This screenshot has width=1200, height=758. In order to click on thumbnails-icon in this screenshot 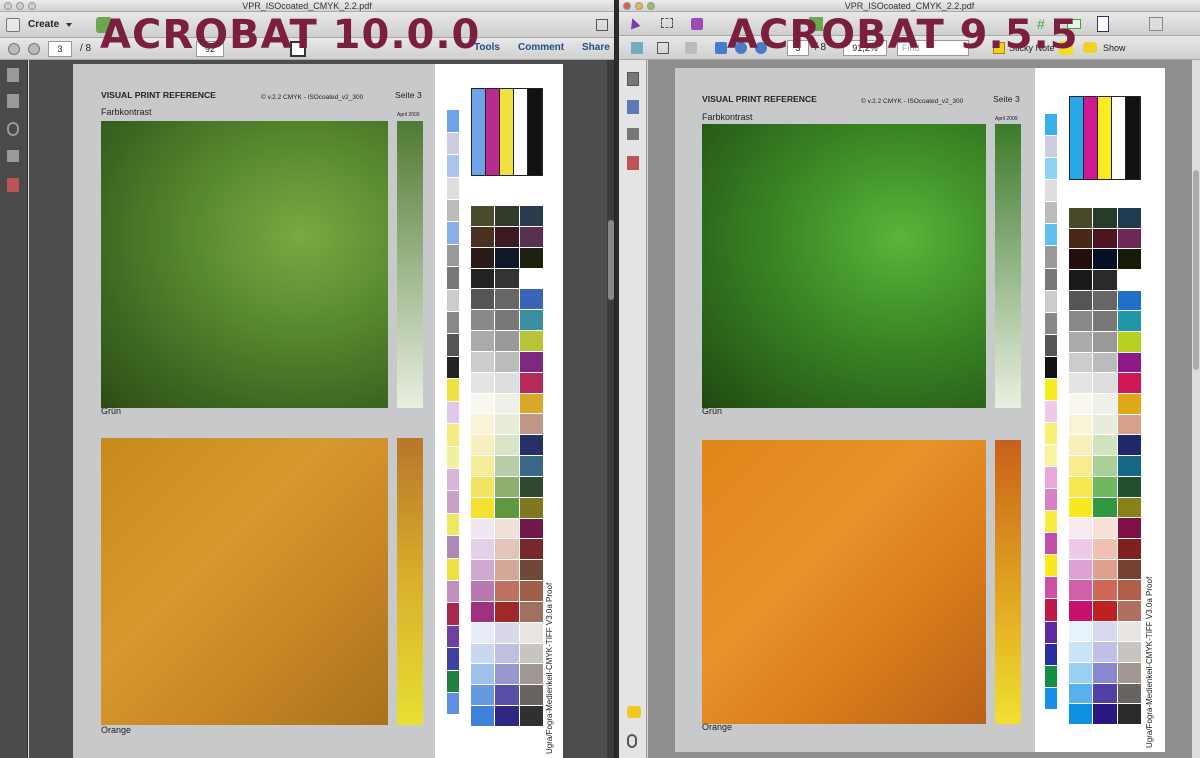, I will do `click(637, 48)`.